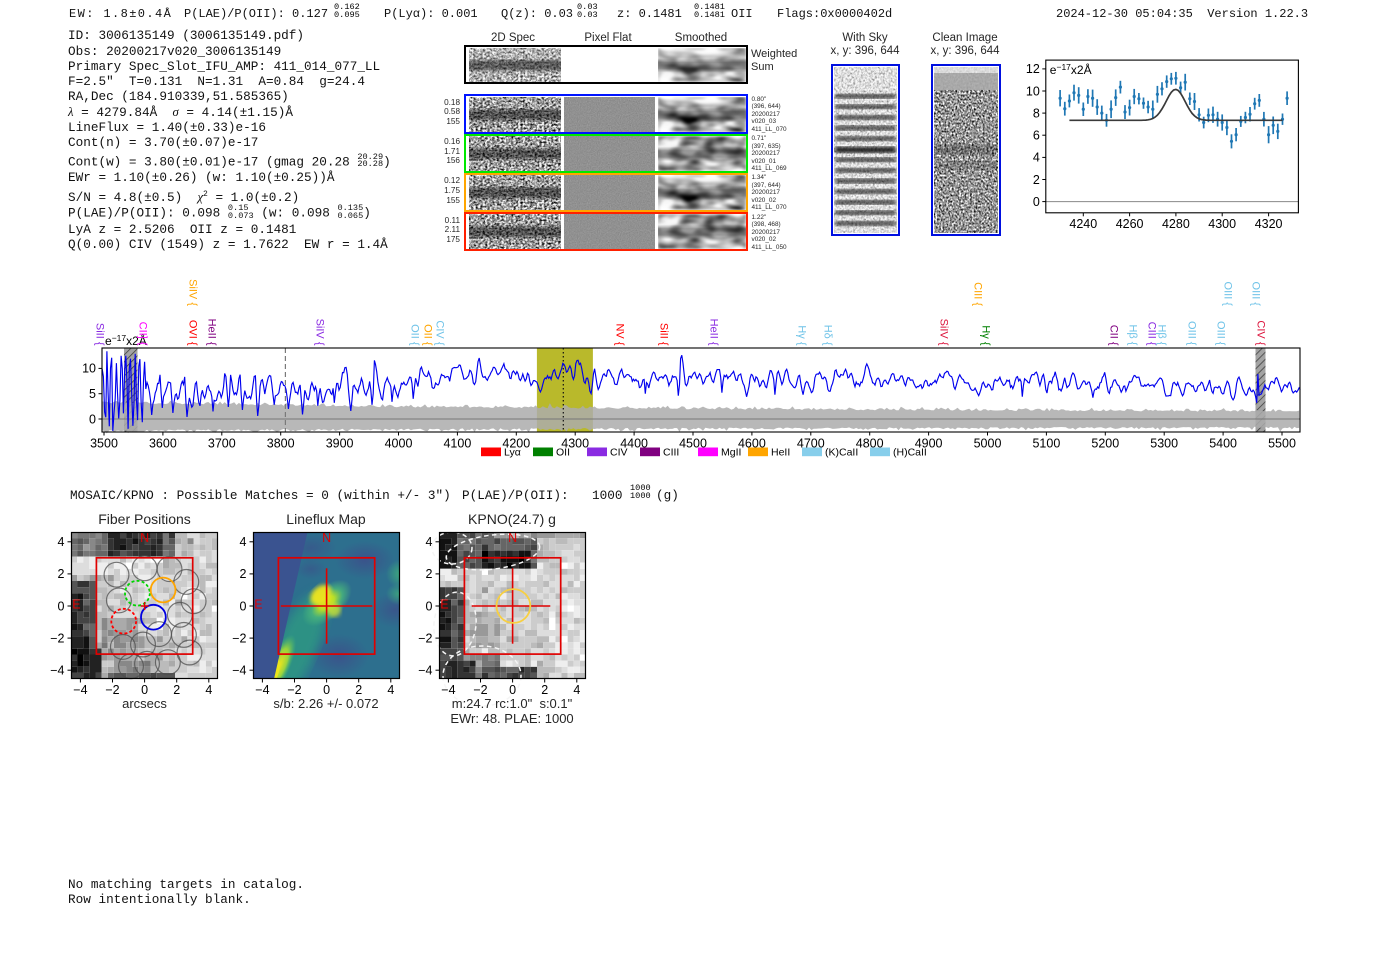 This screenshot has height=953, width=1400. Describe the element at coordinates (1222, 224) in the screenshot. I see `svg-text: 4300` at that location.